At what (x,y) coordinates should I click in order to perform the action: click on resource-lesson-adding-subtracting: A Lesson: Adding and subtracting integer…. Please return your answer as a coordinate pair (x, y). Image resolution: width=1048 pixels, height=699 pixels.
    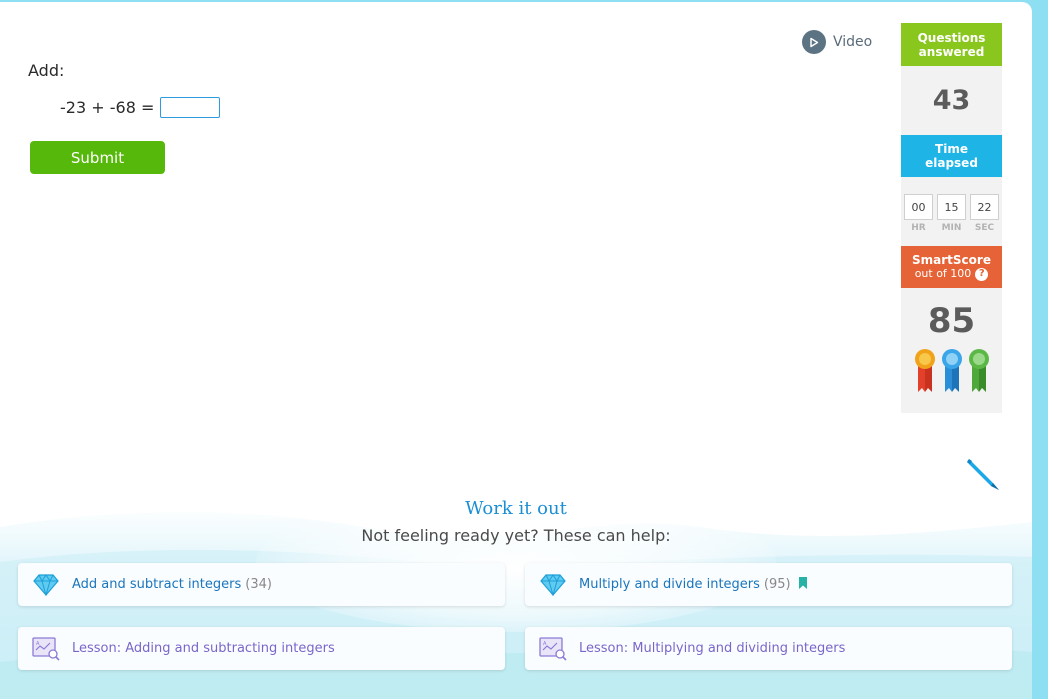
    Looking at the image, I should click on (261, 648).